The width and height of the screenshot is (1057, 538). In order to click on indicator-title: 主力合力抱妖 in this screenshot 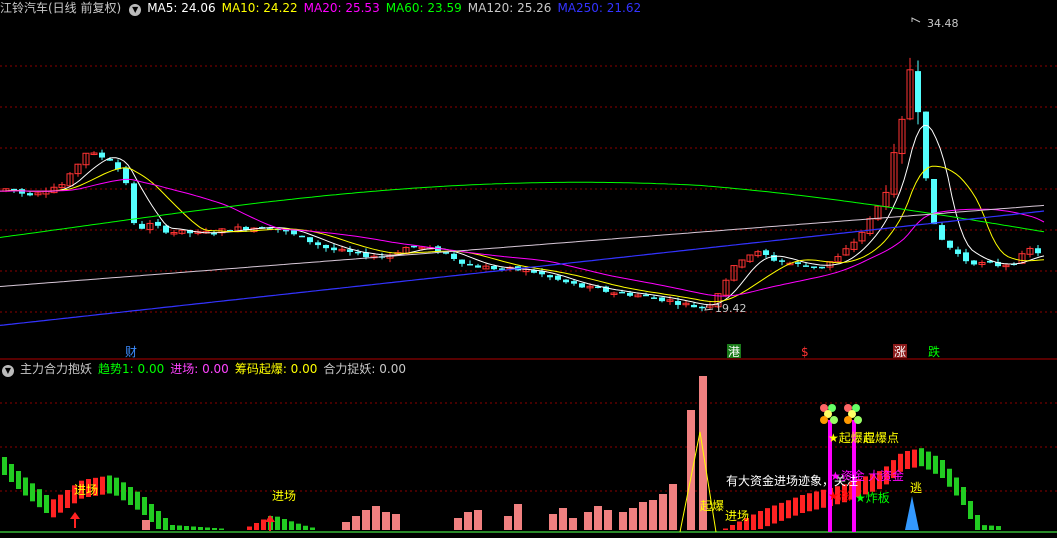, I will do `click(56, 369)`.